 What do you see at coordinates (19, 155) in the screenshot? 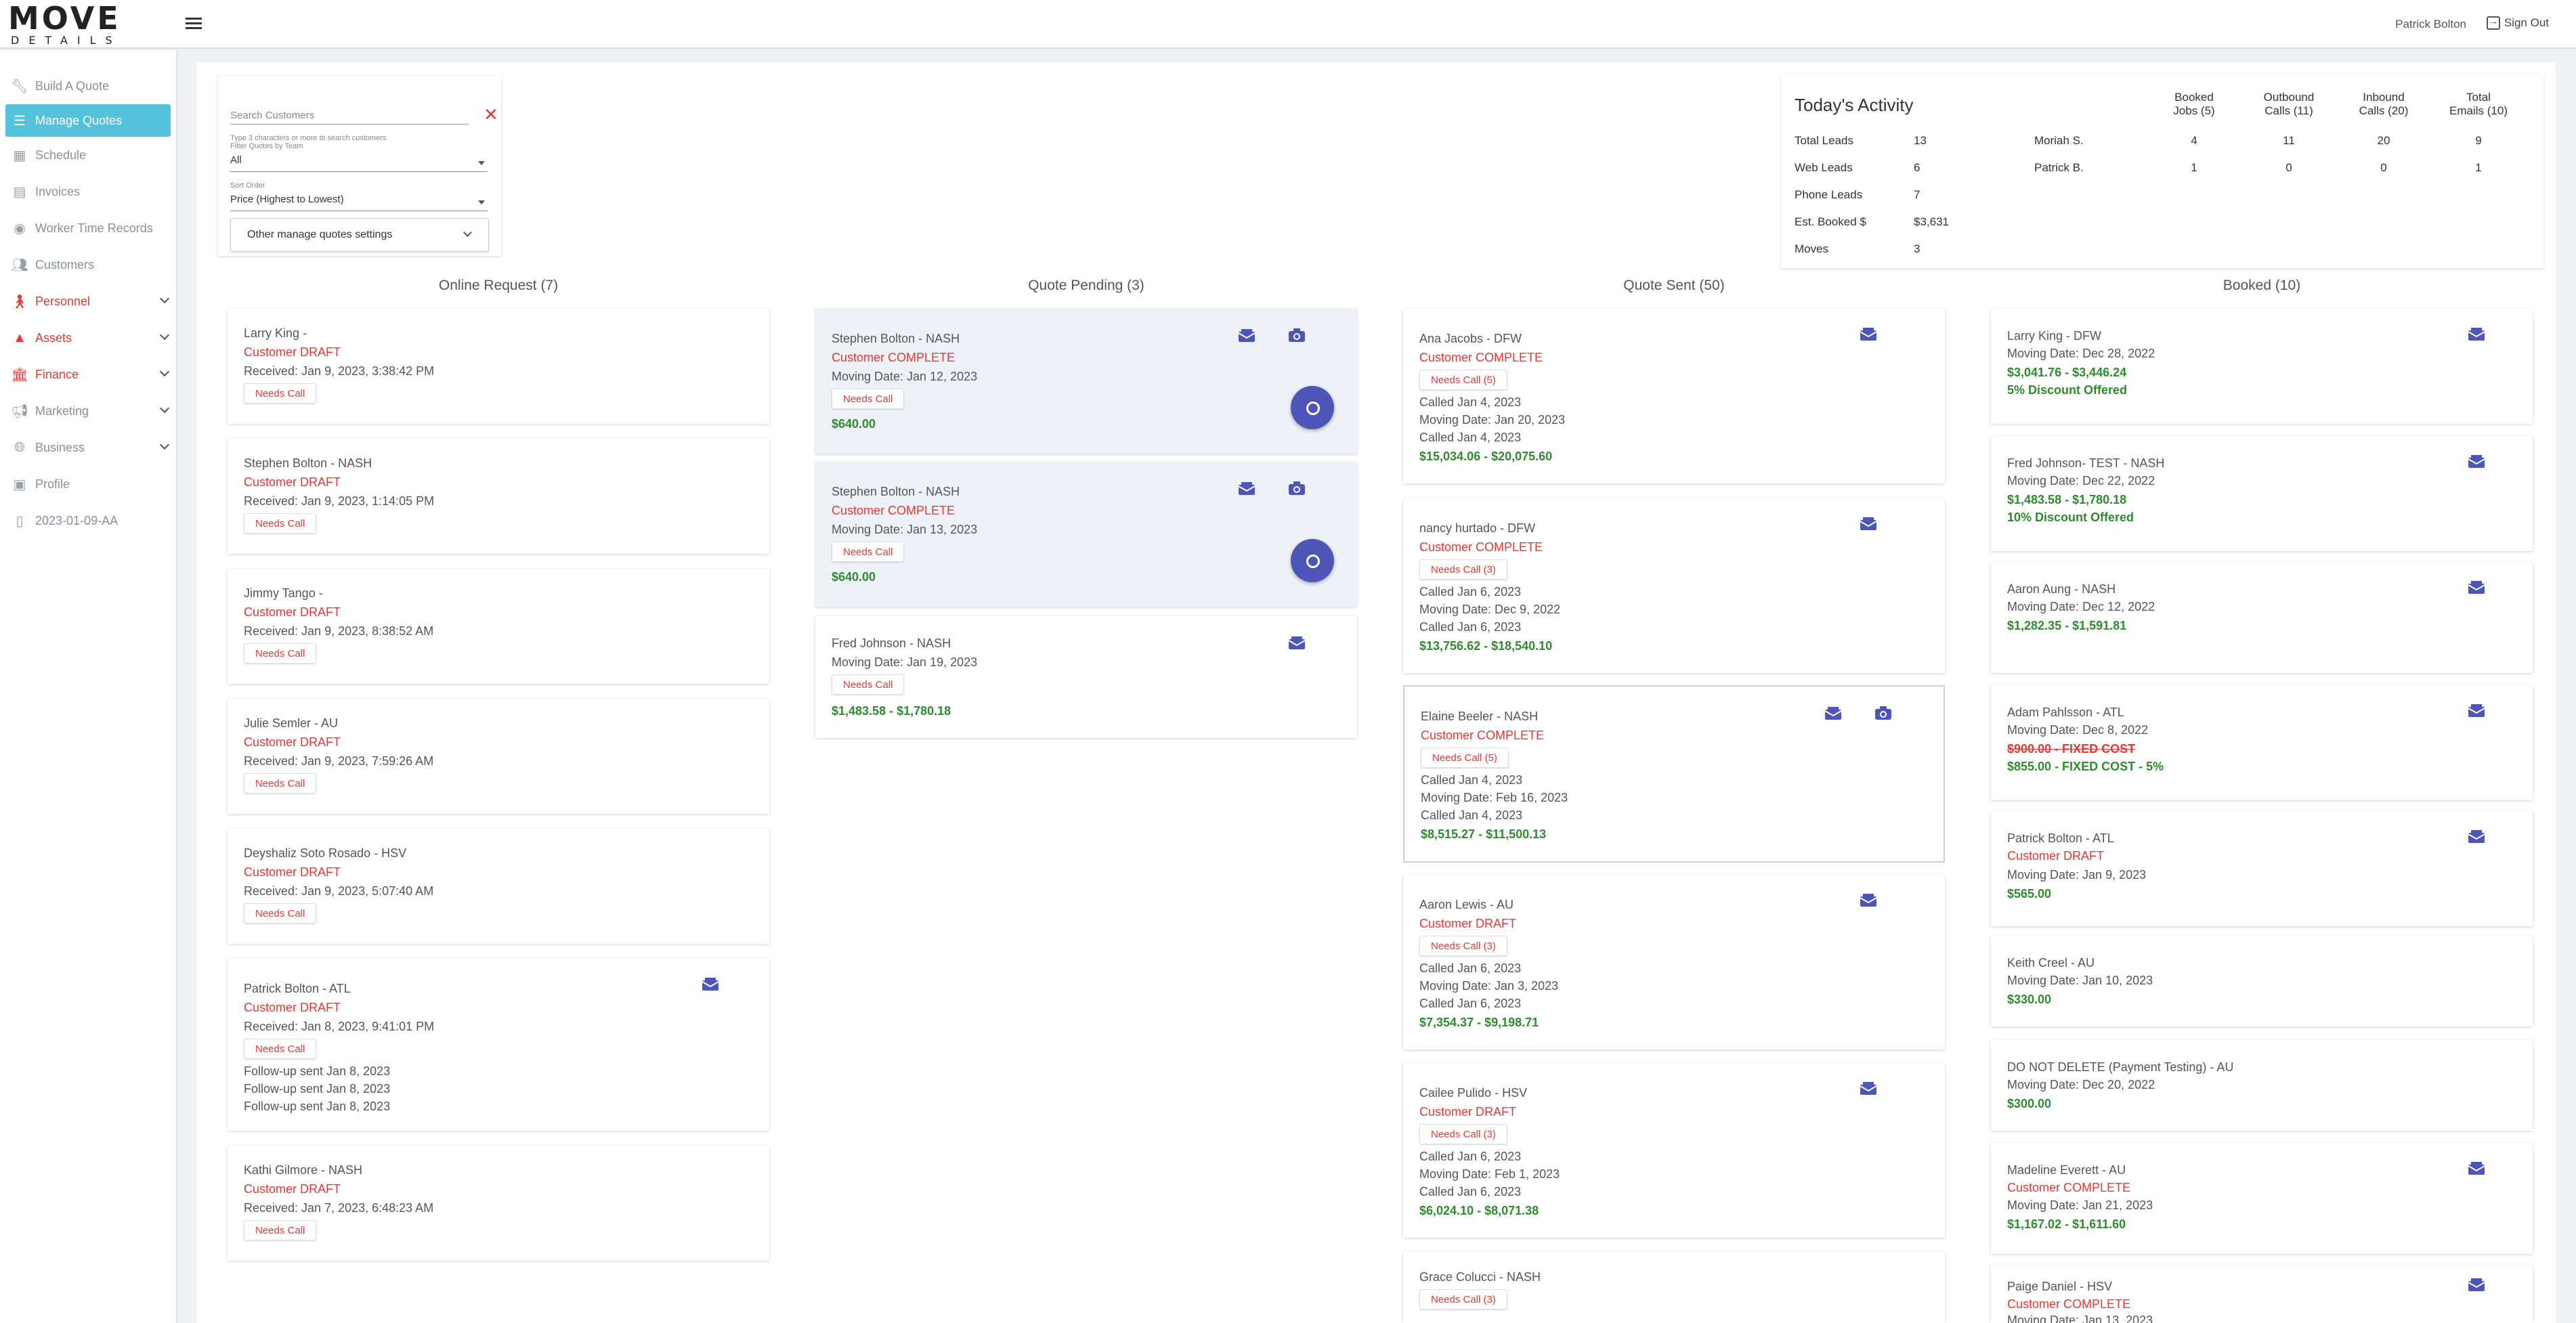
I see `calendar-icon: ▦` at bounding box center [19, 155].